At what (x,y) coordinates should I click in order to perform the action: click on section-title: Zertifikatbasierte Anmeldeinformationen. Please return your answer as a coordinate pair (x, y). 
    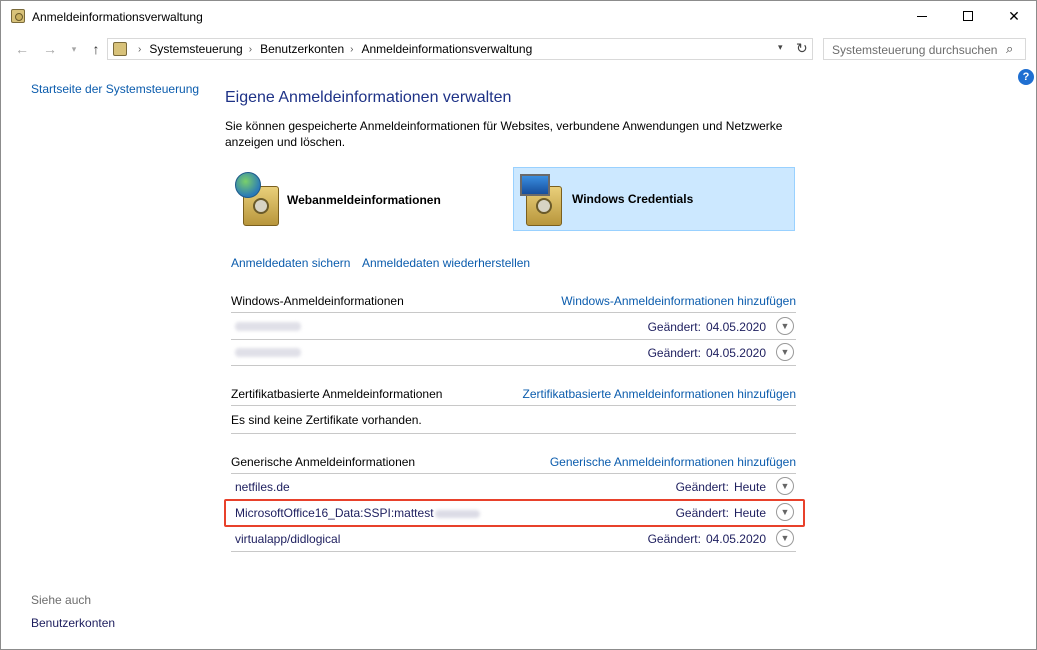
    Looking at the image, I should click on (337, 394).